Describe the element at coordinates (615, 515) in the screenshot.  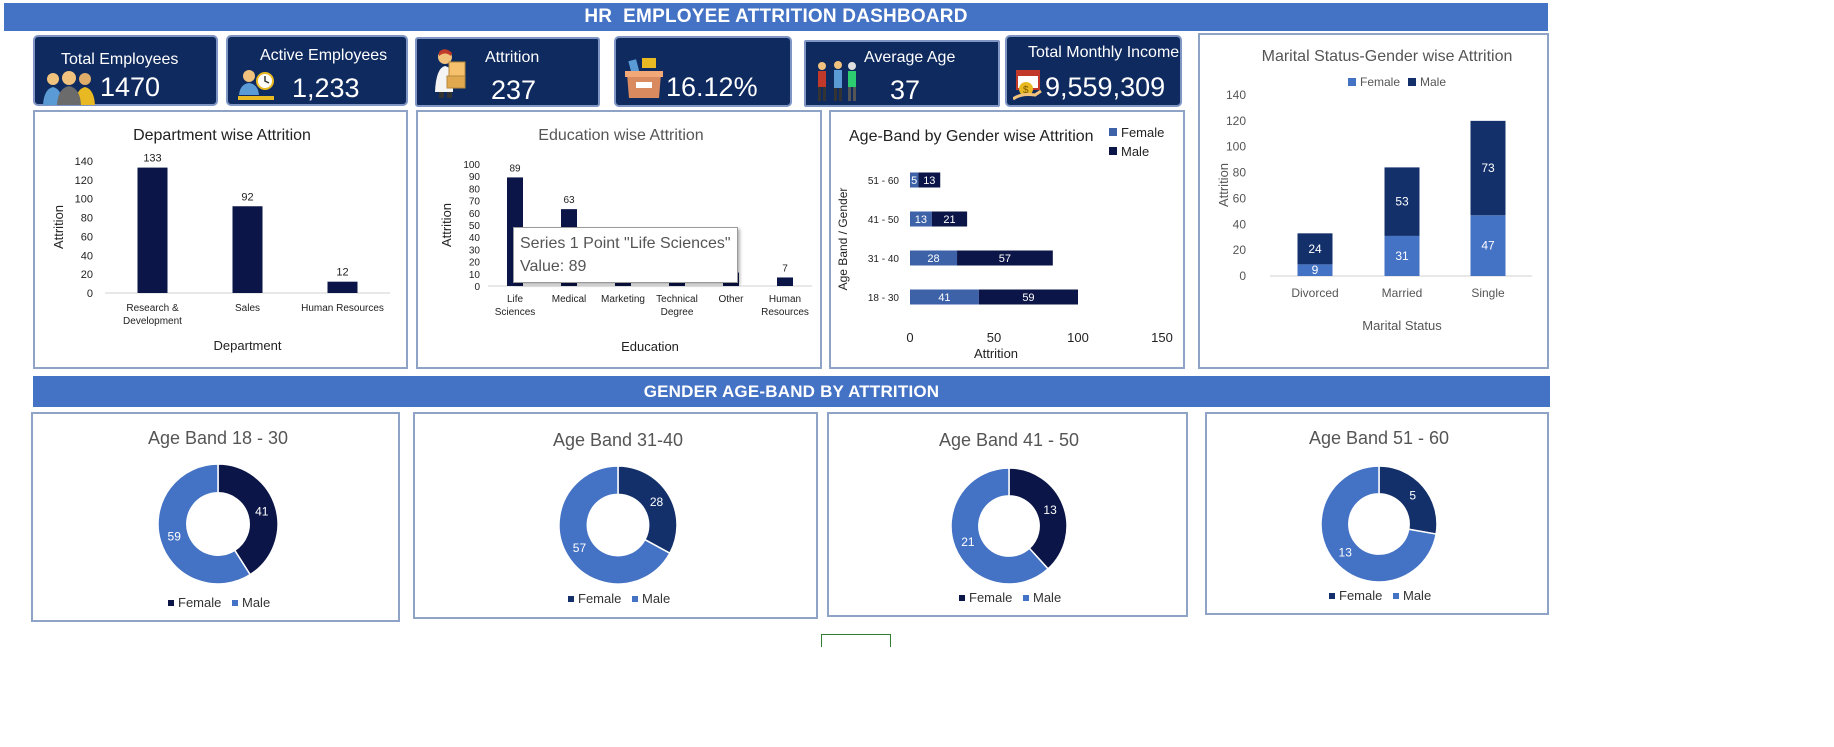
I see `donut-panel-31-40: Age Band 31-40 28 57 Female Male` at that location.